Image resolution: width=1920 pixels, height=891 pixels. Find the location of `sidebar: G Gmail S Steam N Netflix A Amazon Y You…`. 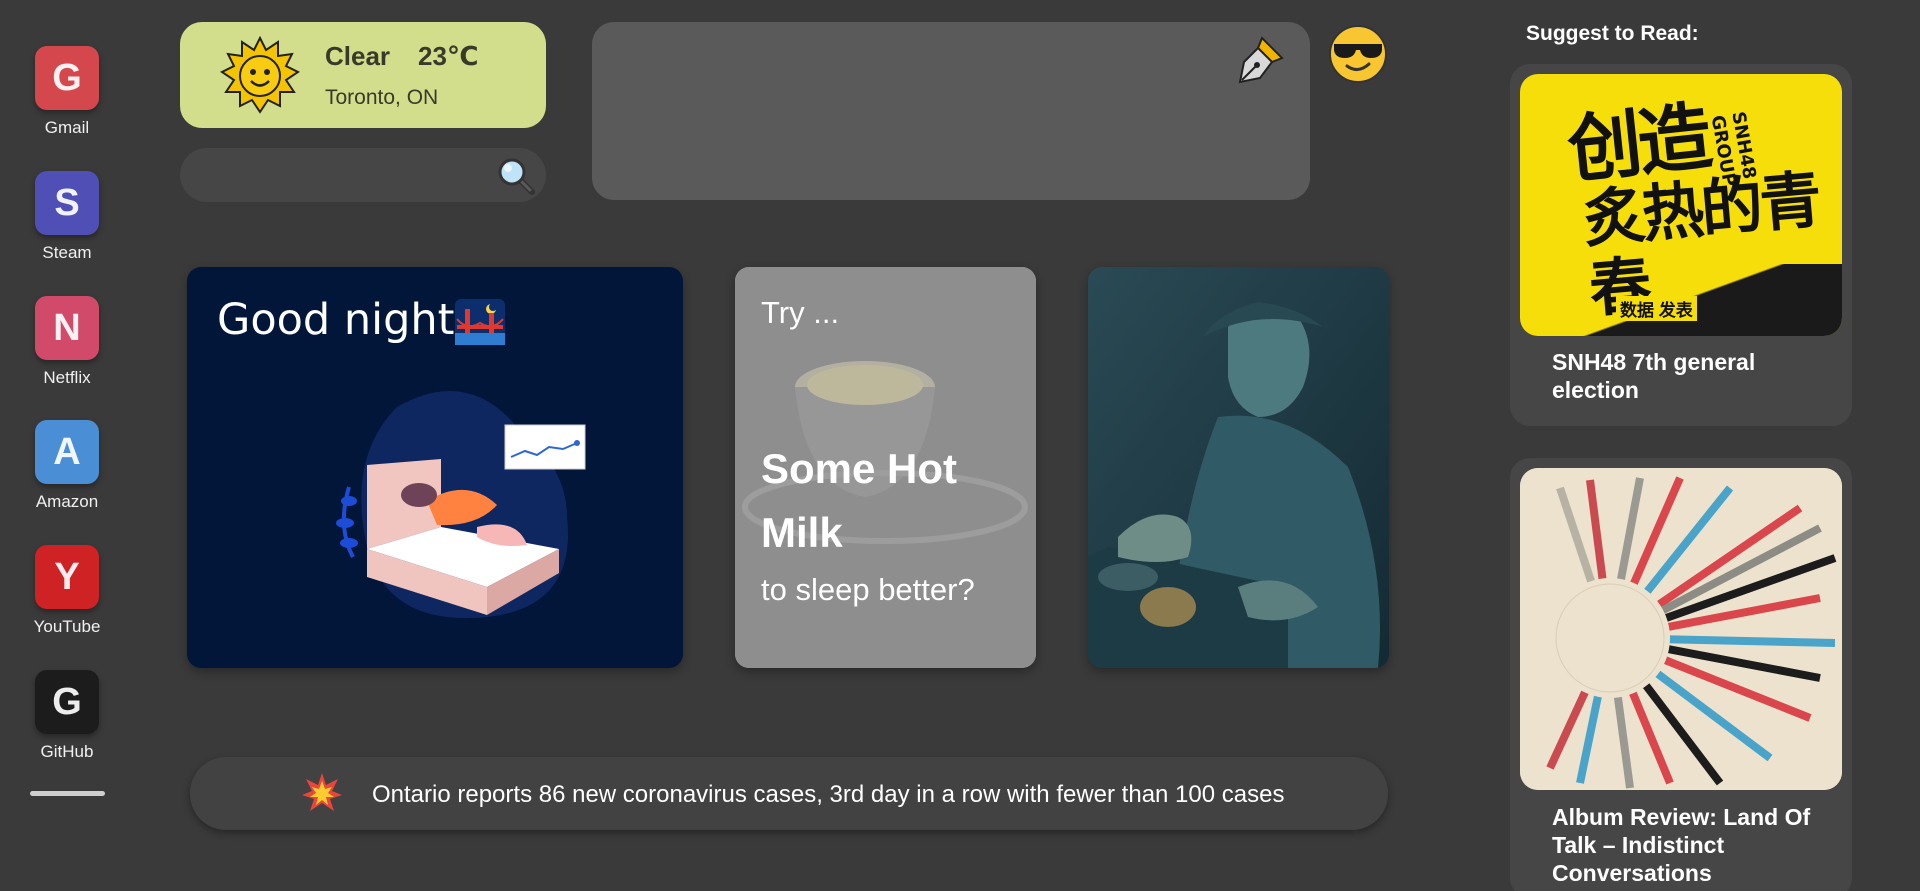

sidebar: G Gmail S Steam N Netflix A Amazon Y You… is located at coordinates (67, 445).